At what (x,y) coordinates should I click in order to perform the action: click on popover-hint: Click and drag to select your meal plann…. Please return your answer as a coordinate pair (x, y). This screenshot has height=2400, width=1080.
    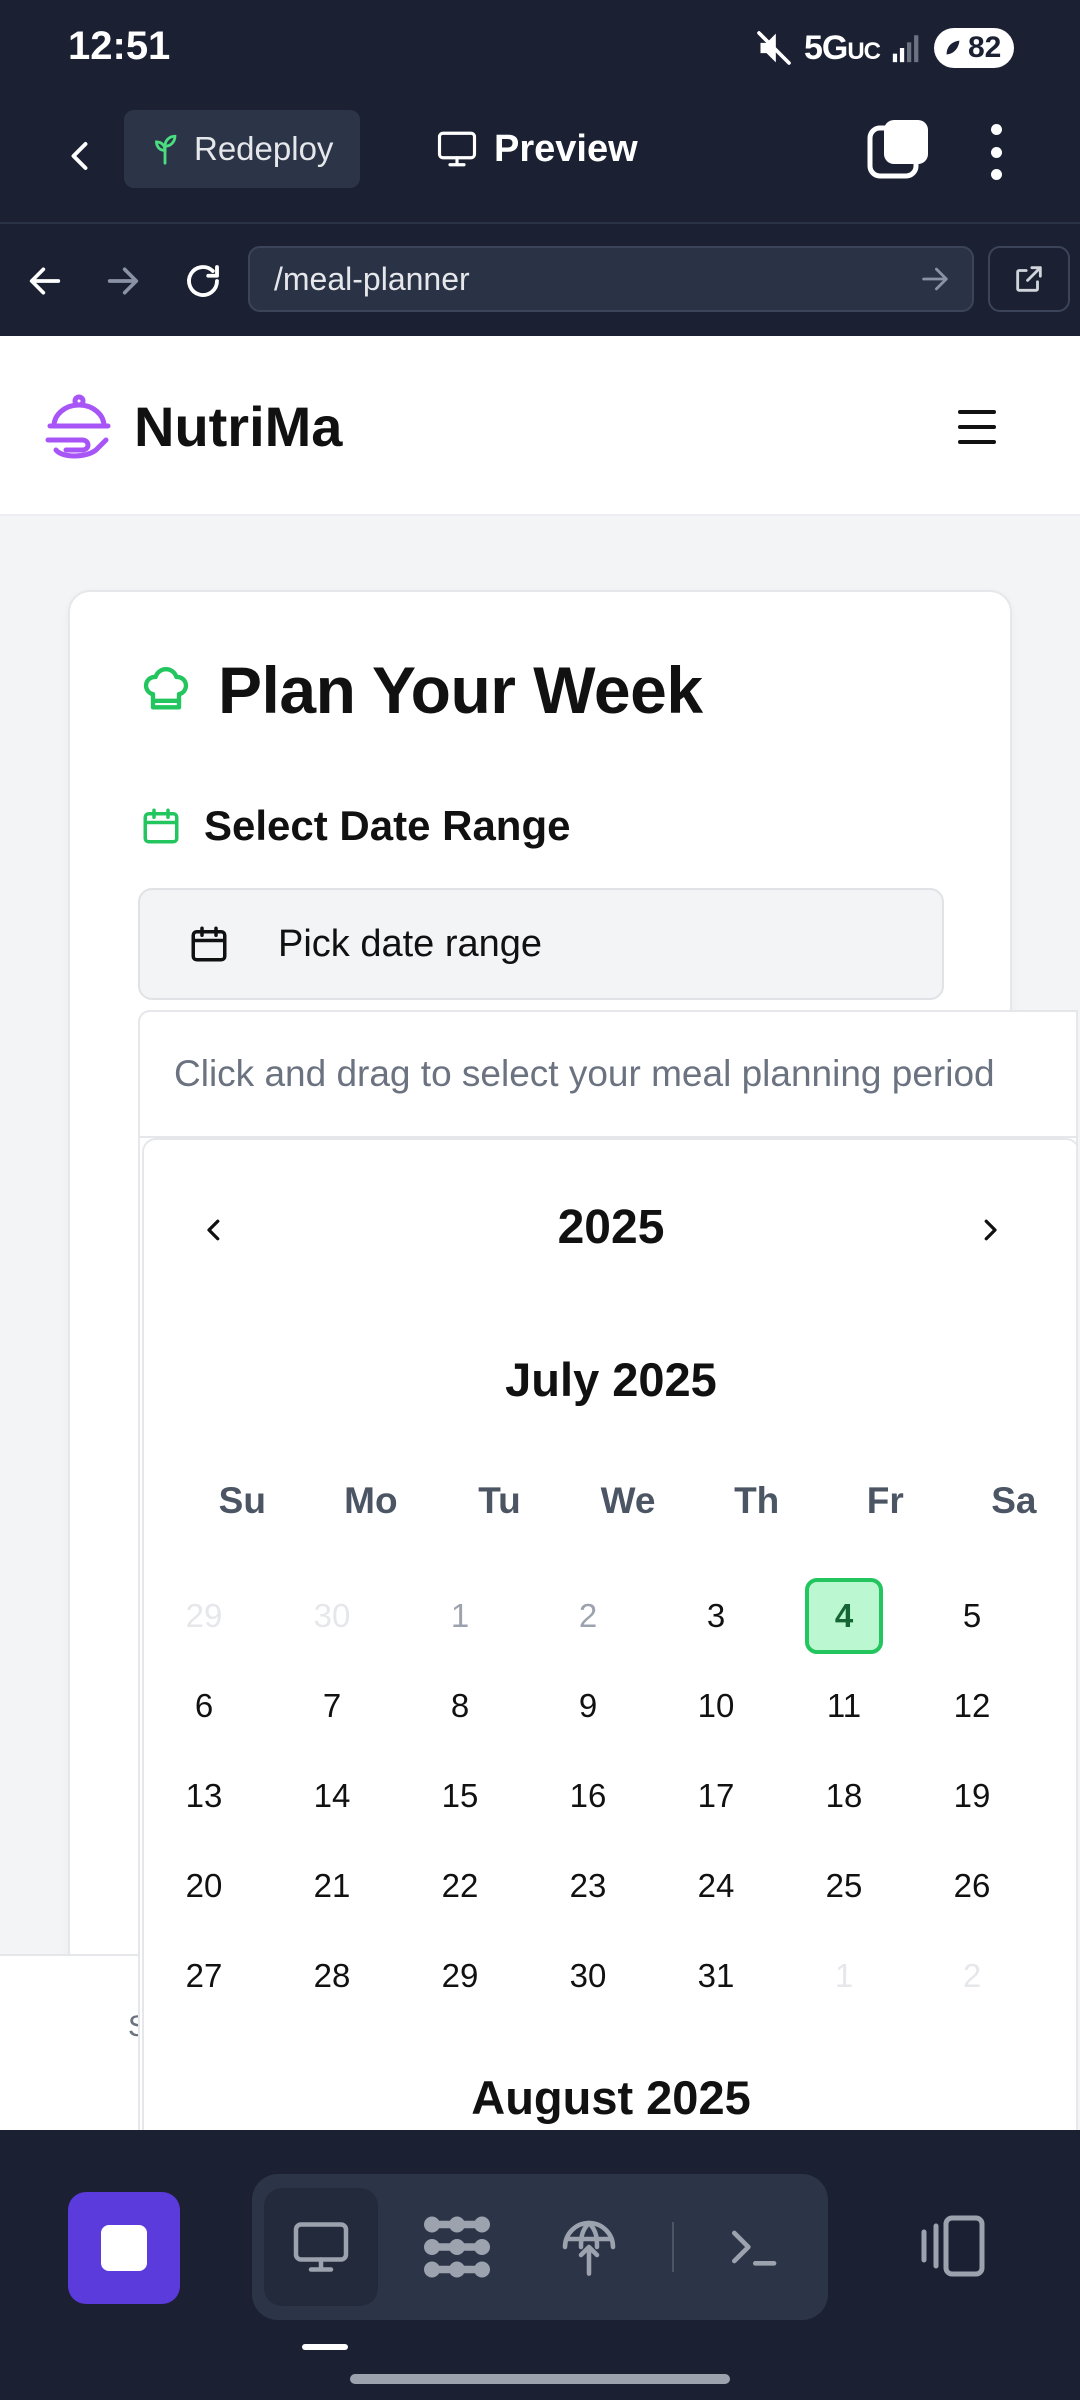
    Looking at the image, I should click on (608, 1075).